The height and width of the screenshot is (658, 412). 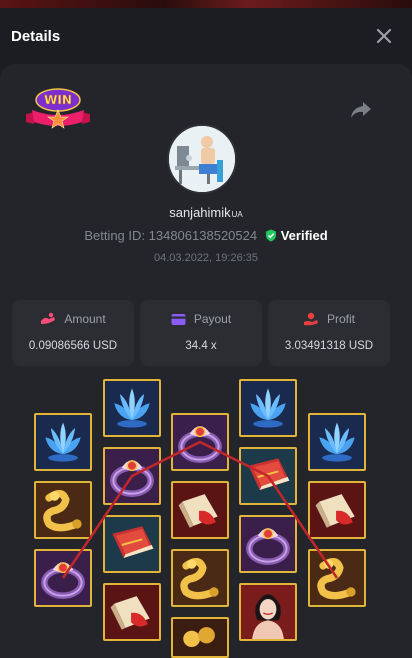 What do you see at coordinates (73, 333) in the screenshot?
I see `stat-amount: Amount 0.09086566 USD` at bounding box center [73, 333].